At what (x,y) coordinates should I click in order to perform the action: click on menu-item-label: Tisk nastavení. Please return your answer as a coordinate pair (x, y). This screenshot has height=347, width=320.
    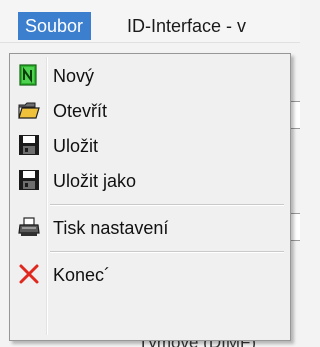
    Looking at the image, I should click on (111, 228).